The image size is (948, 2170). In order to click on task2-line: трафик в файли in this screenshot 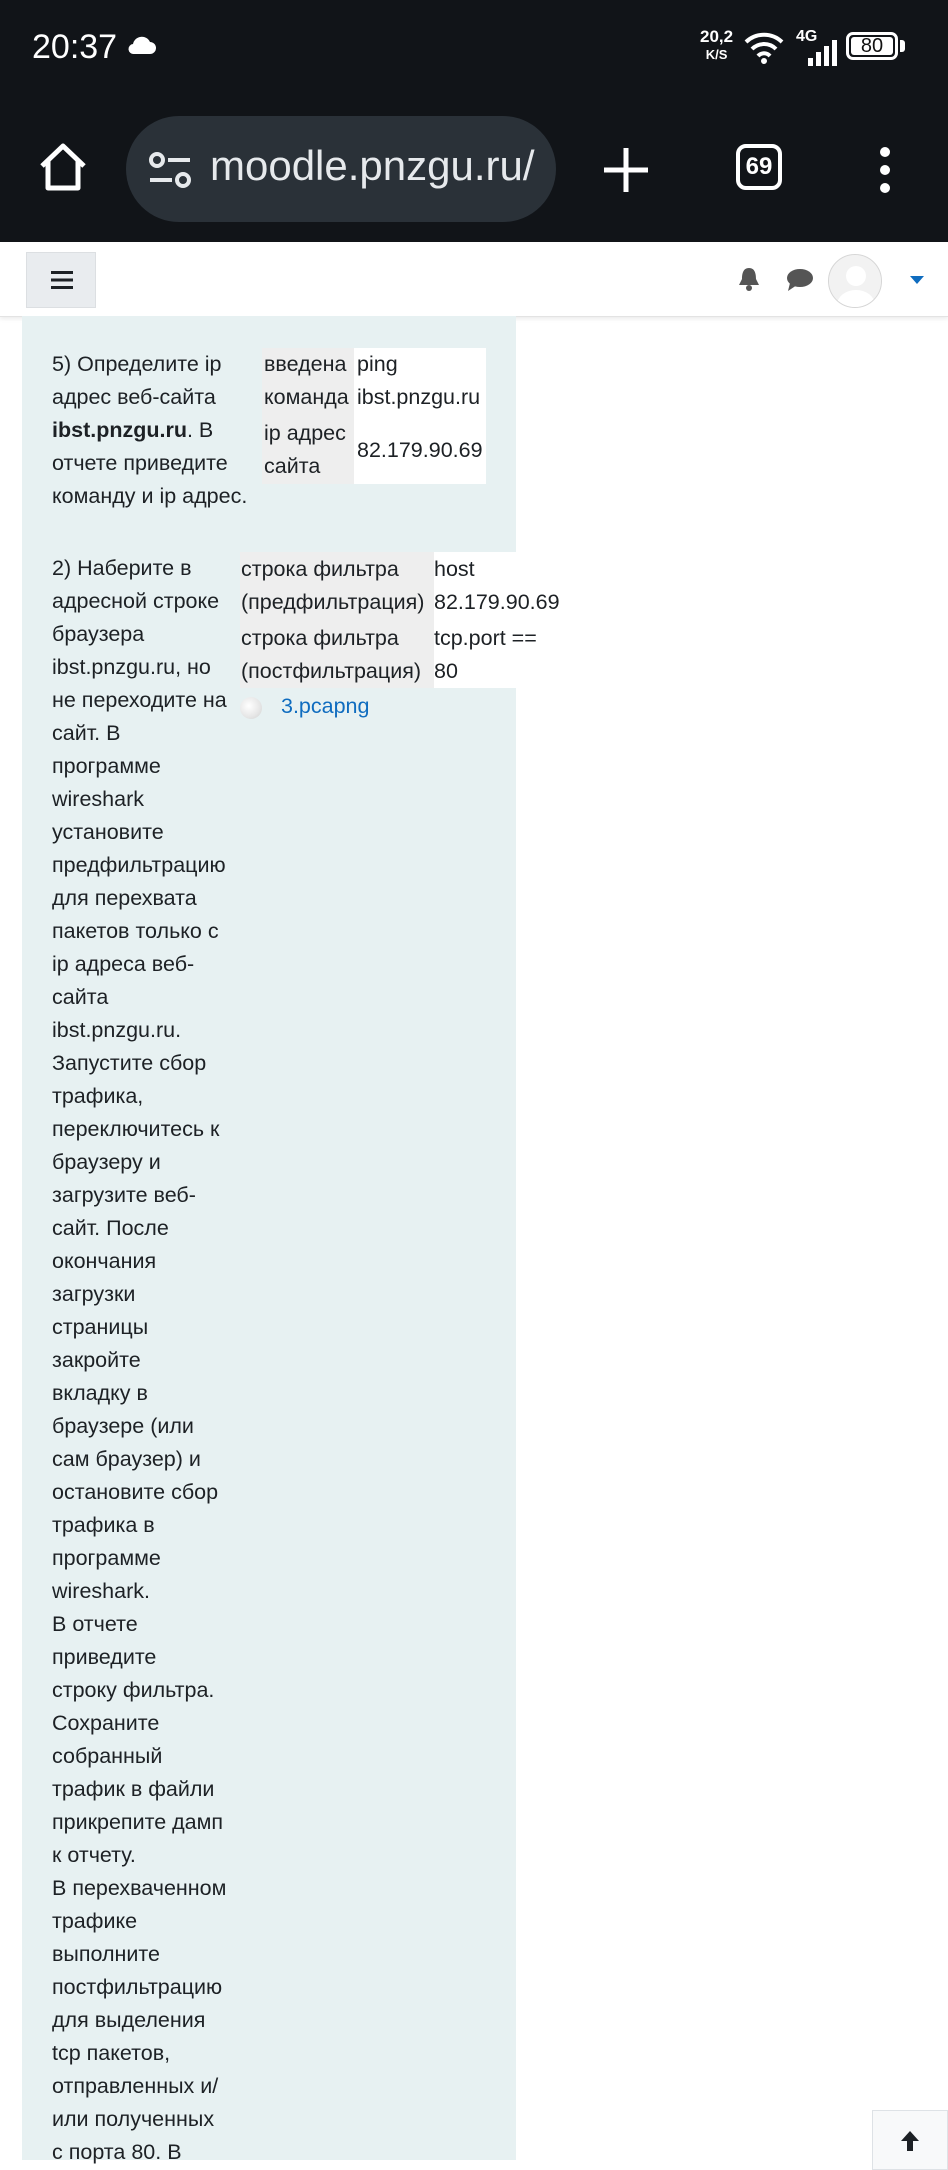, I will do `click(133, 1789)`.